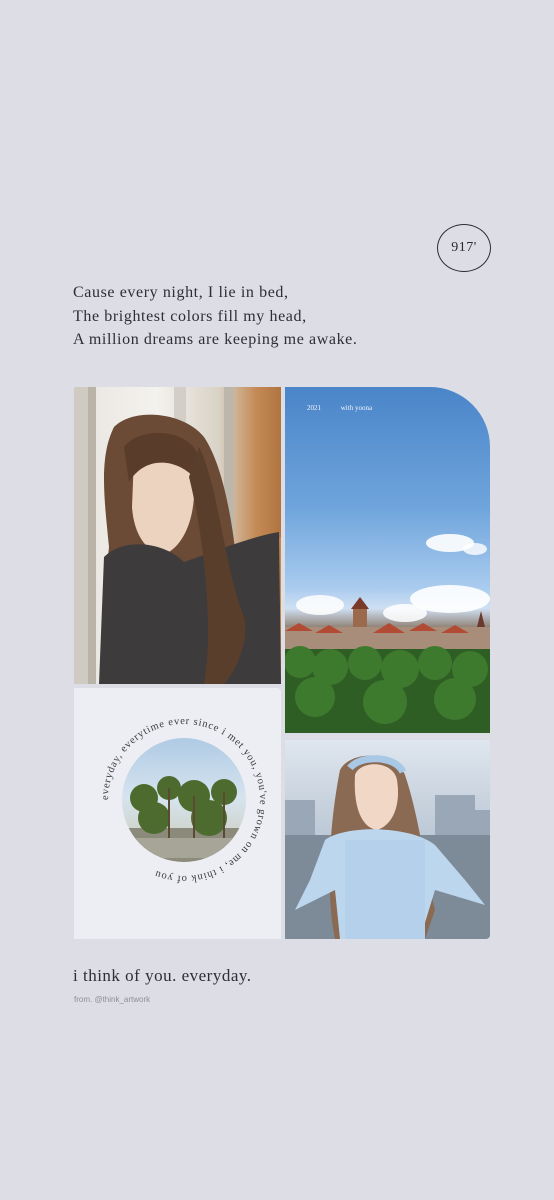  I want to click on portrait-illustration, so click(177, 535).